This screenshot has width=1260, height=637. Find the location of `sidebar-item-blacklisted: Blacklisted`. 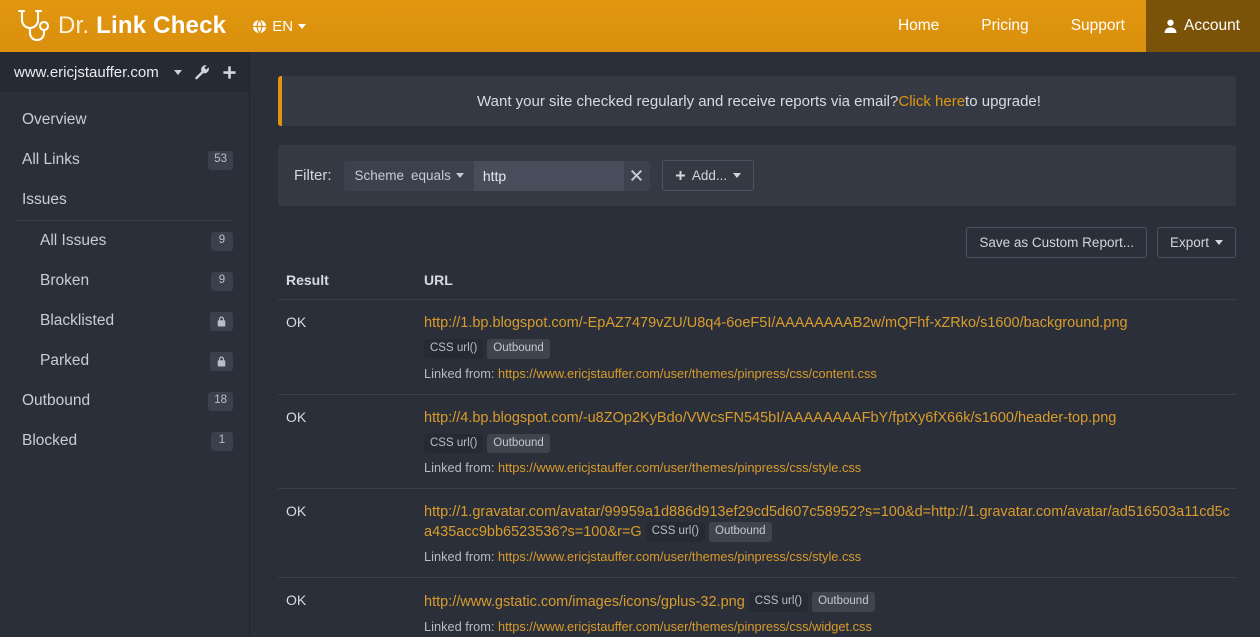

sidebar-item-blacklisted: Blacklisted is located at coordinates (124, 321).